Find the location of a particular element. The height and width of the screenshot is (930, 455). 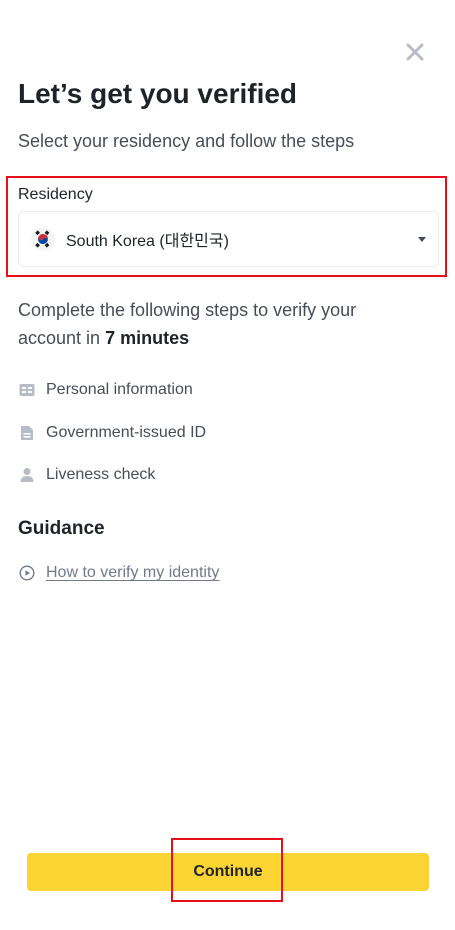

close-button is located at coordinates (415, 52).